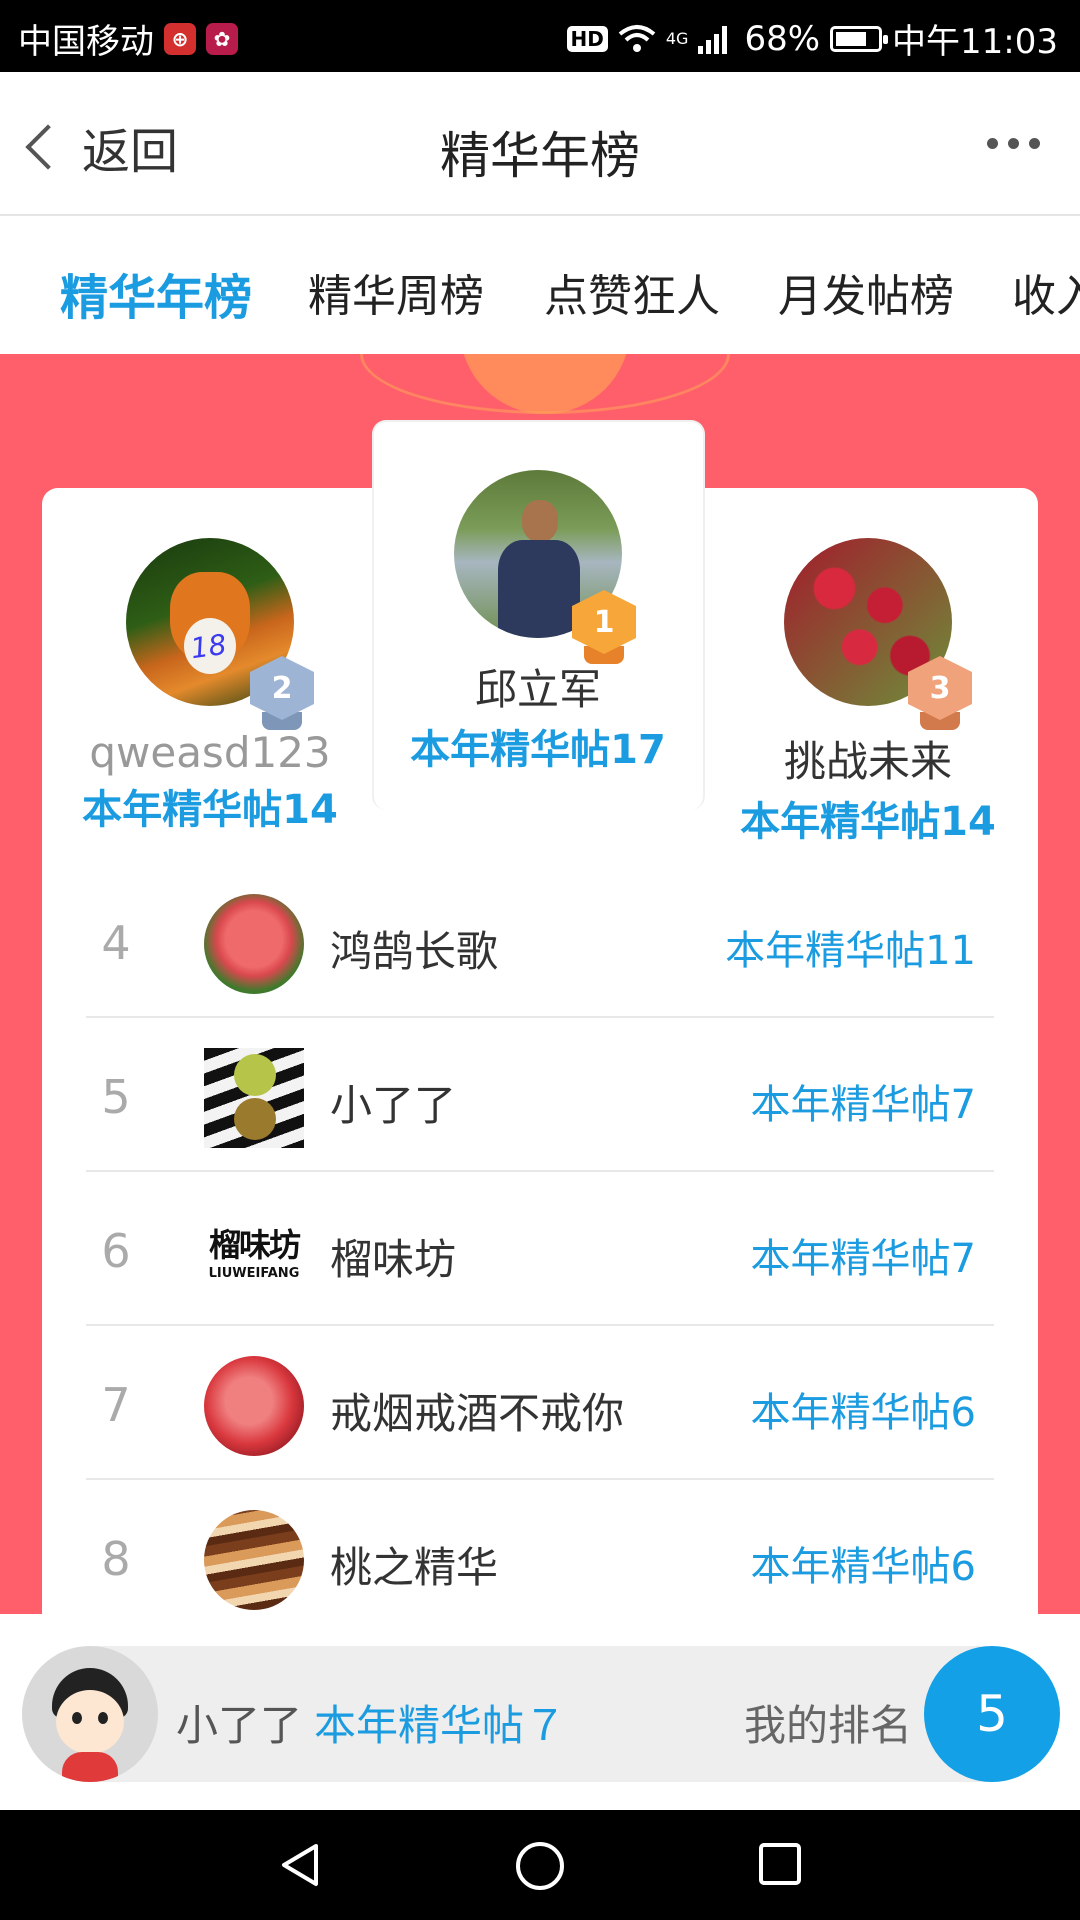  I want to click on list-item: 8 桃之精华 本年精华帖6, so click(540, 1557).